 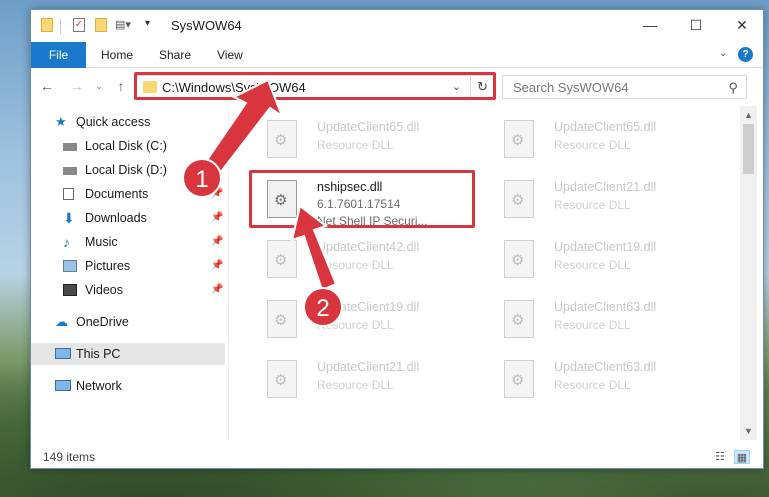 What do you see at coordinates (202, 178) in the screenshot?
I see `callout-badge-1: 1` at bounding box center [202, 178].